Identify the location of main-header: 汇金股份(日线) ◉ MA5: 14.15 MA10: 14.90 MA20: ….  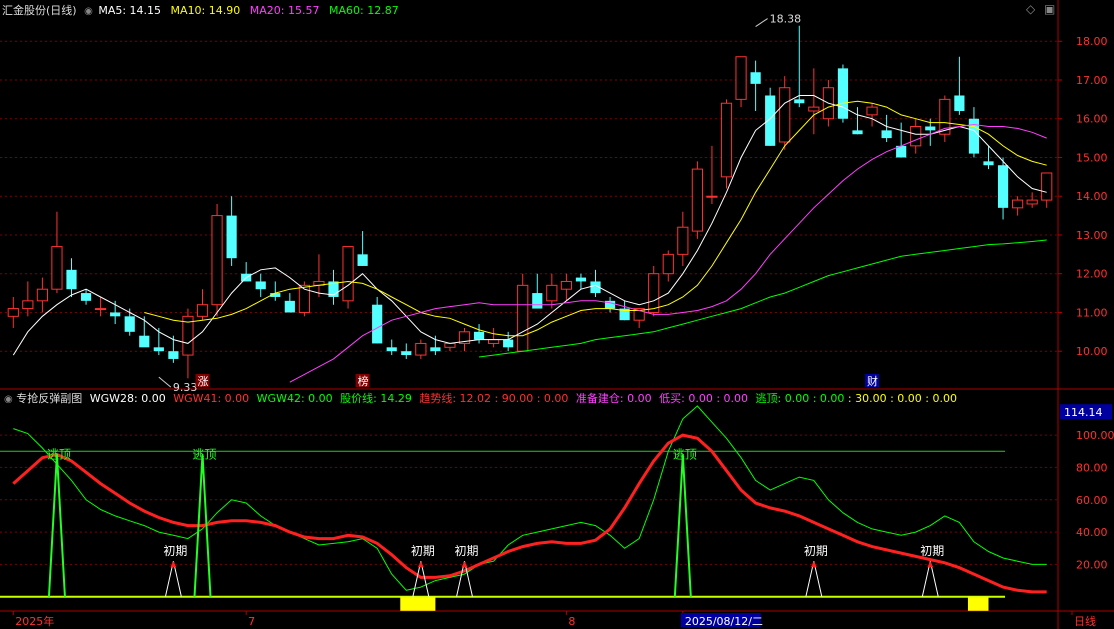
(200, 11).